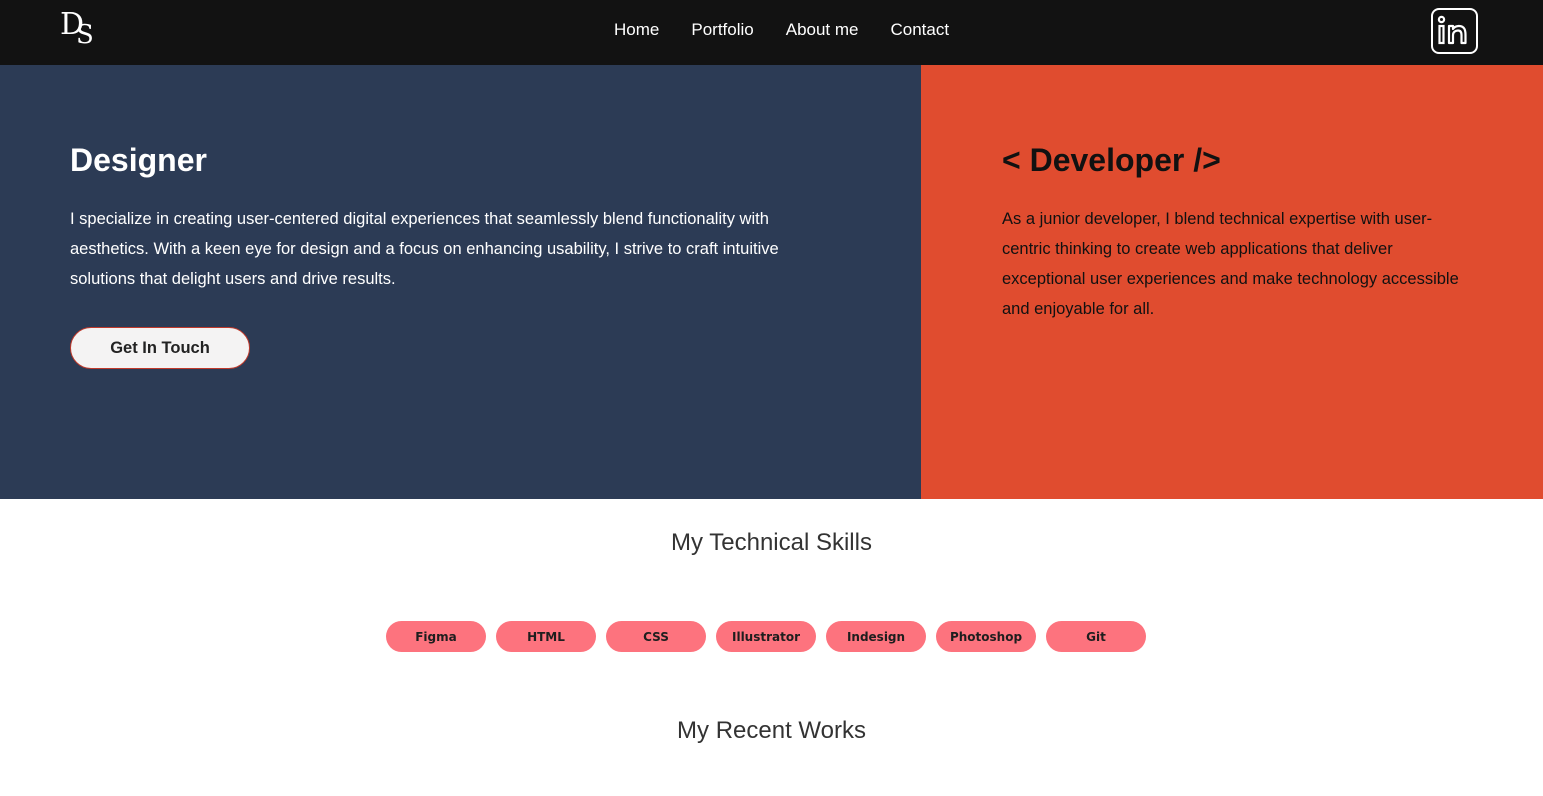 This screenshot has width=1543, height=796. What do you see at coordinates (636, 30) in the screenshot?
I see `nav-home-link: Home` at bounding box center [636, 30].